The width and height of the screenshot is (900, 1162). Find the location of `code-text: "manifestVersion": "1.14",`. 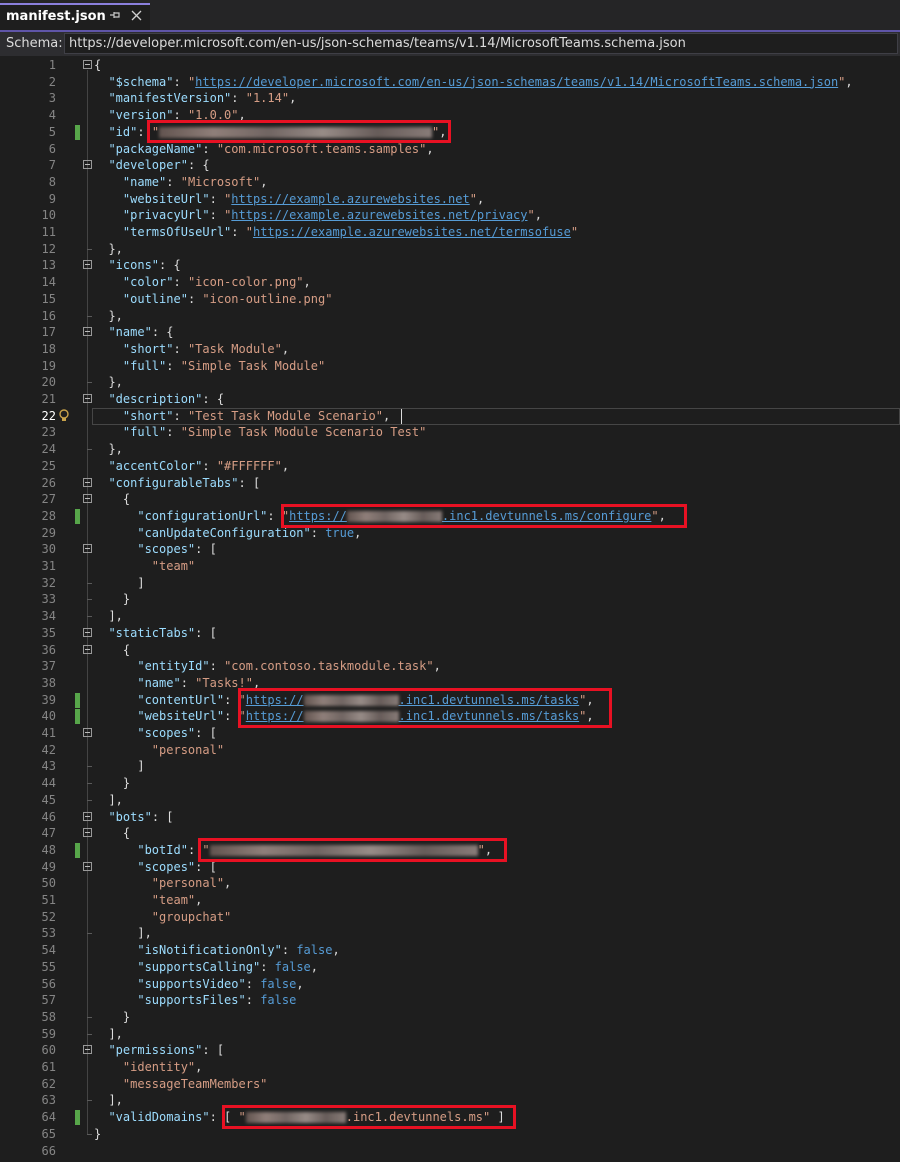

code-text: "manifestVersion": "1.14", is located at coordinates (195, 98).